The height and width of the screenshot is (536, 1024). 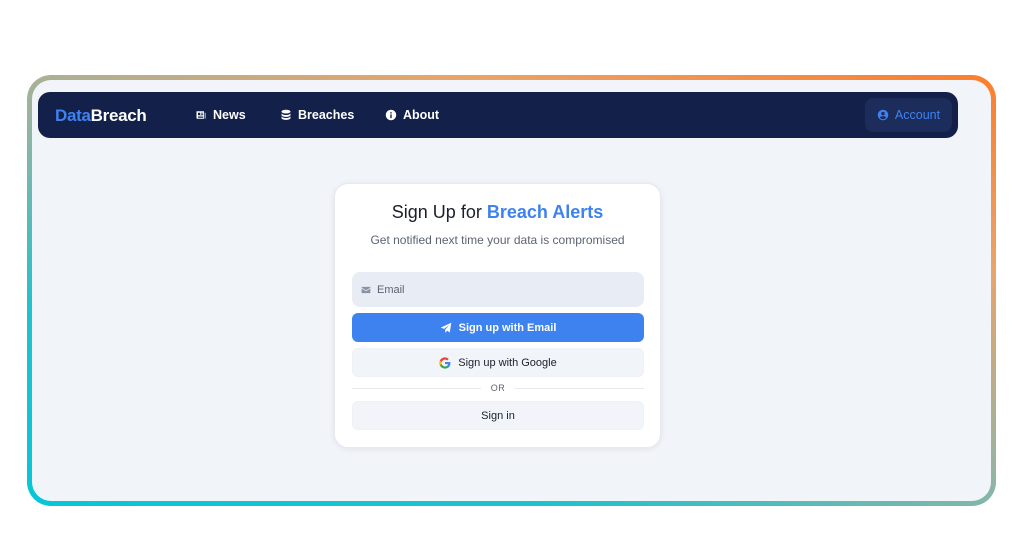 I want to click on nav-about-label: About, so click(x=421, y=115).